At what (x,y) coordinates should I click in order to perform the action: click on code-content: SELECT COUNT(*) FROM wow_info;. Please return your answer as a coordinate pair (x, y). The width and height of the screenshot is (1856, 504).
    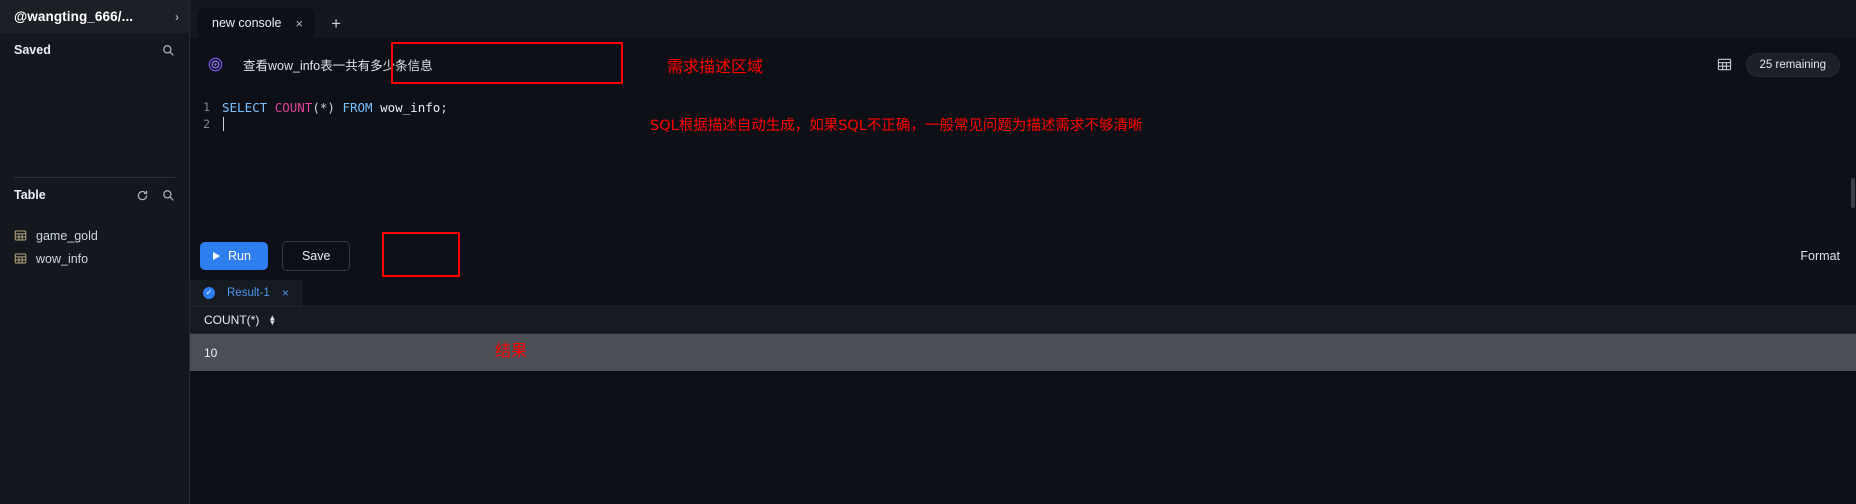
    Looking at the image, I should click on (335, 107).